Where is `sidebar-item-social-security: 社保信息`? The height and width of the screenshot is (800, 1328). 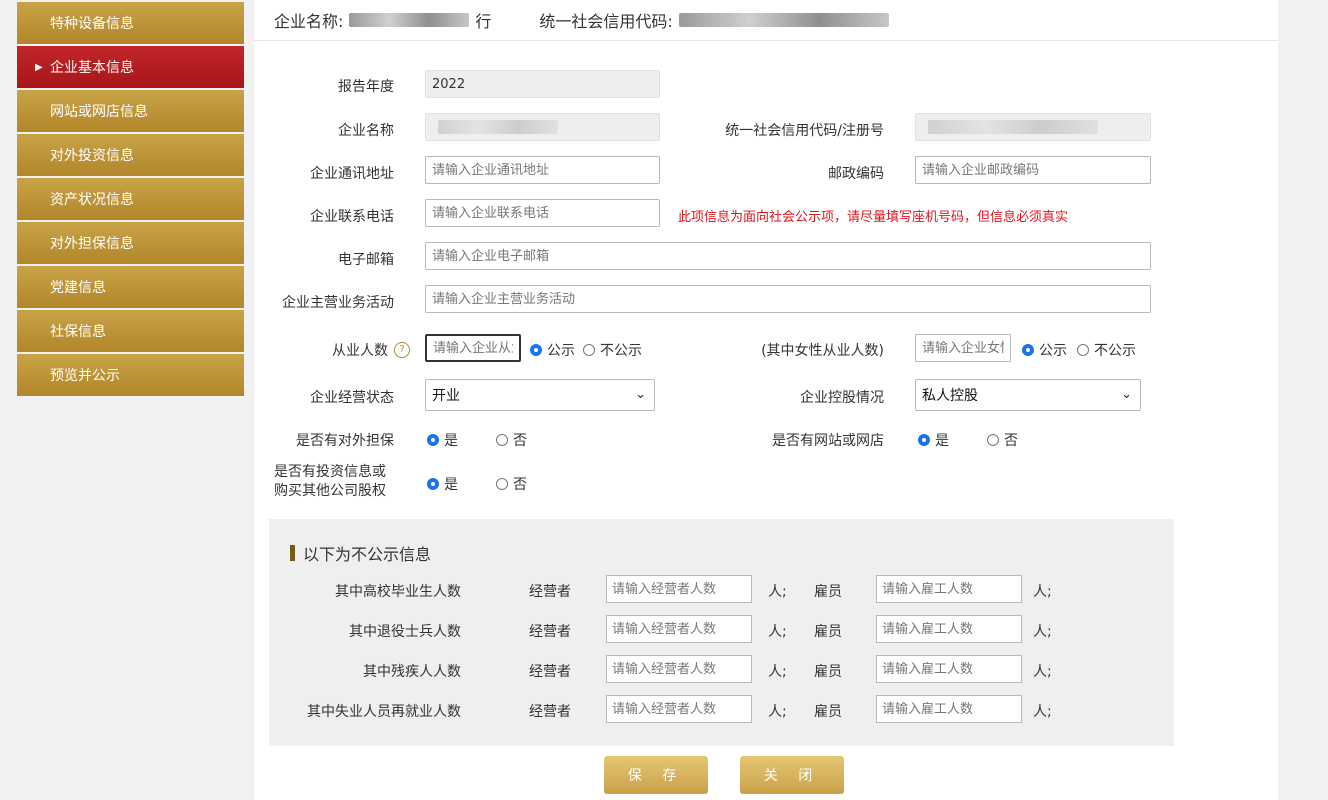
sidebar-item-social-security: 社保信息 is located at coordinates (130, 331).